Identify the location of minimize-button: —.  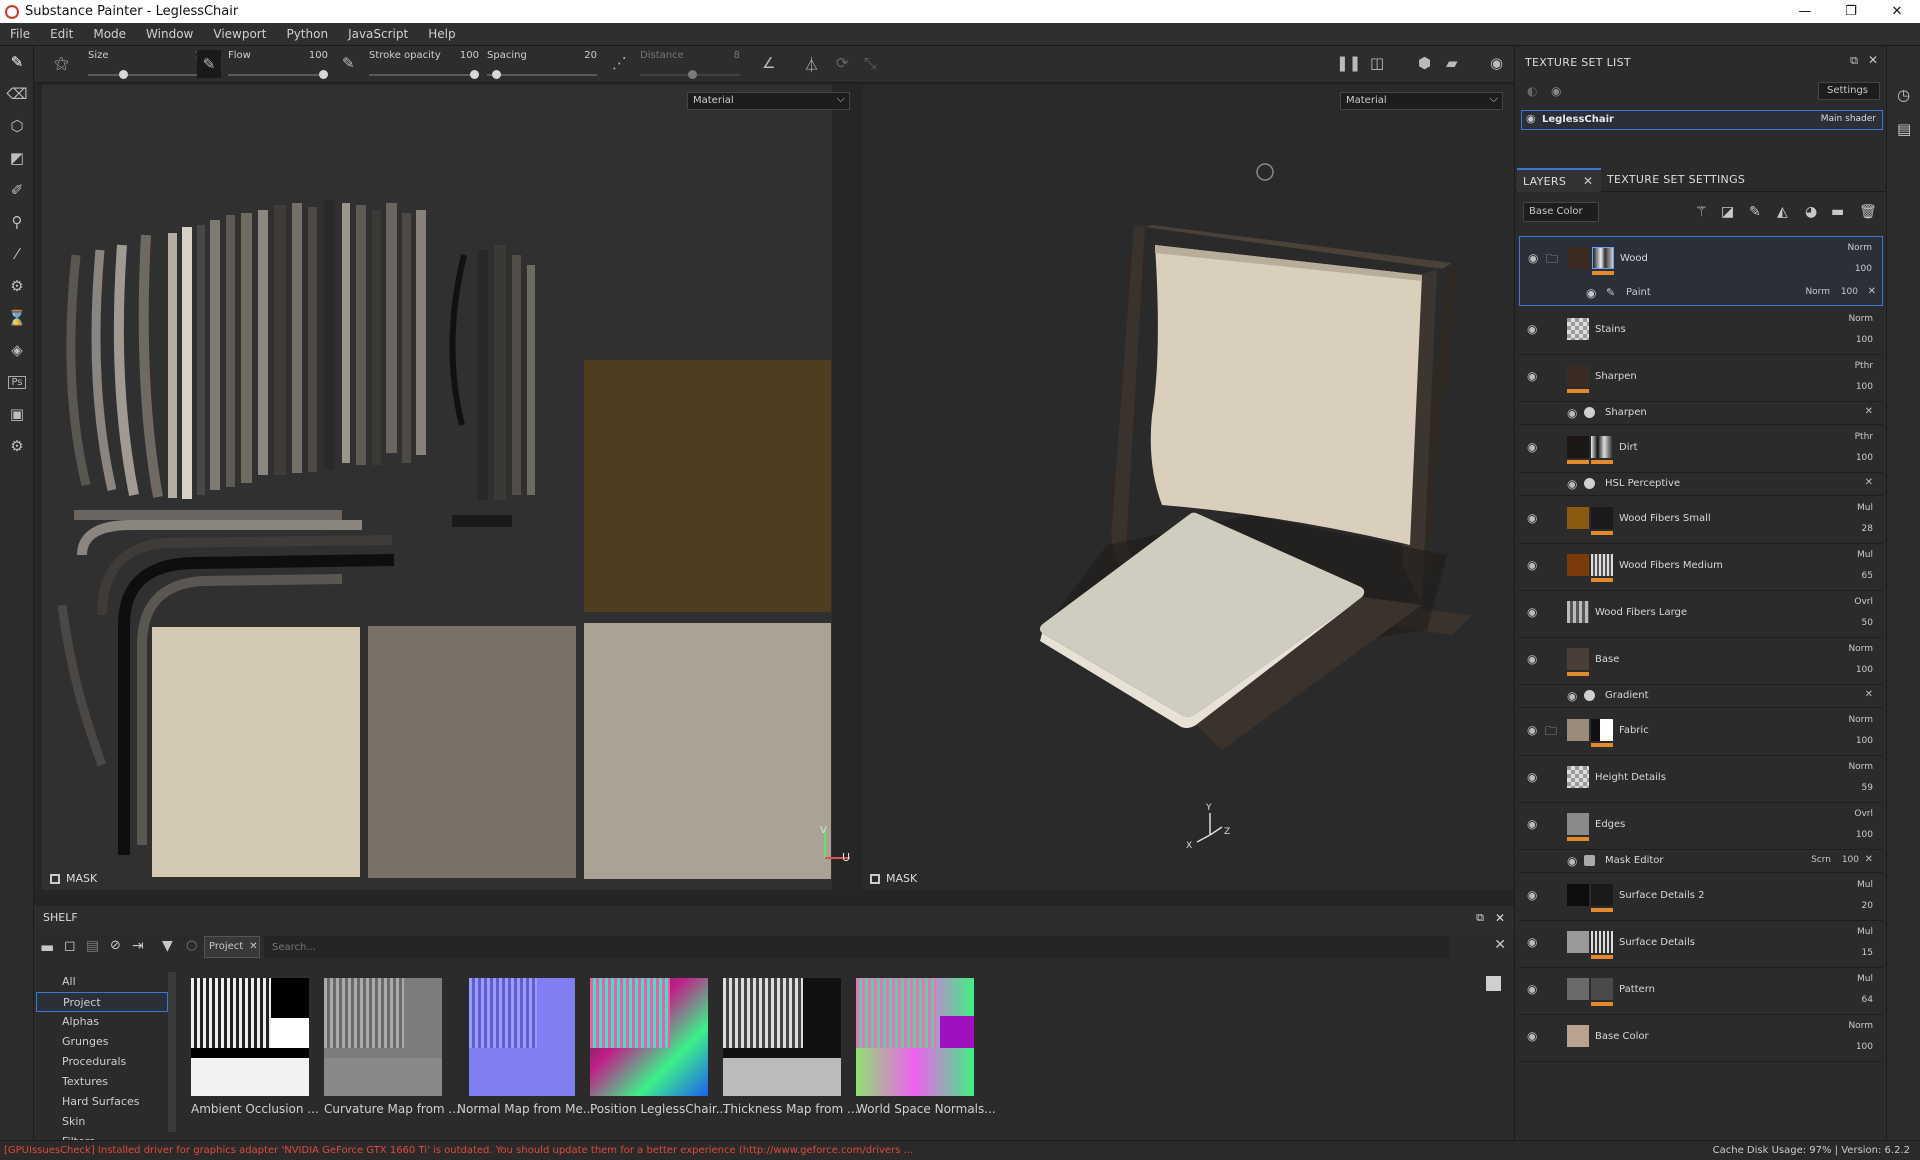
(1805, 11).